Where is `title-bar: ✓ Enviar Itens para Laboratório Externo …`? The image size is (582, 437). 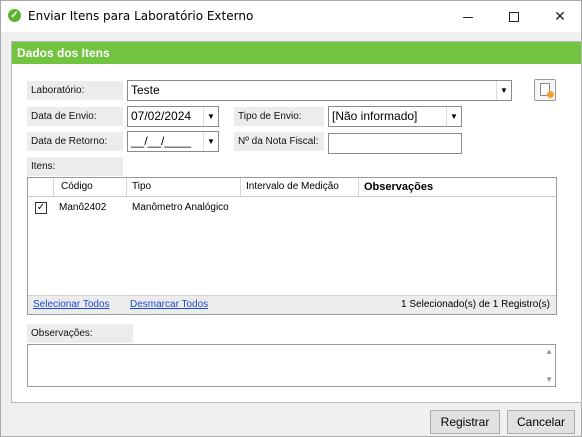 title-bar: ✓ Enviar Itens para Laboratório Externo … is located at coordinates (291, 16).